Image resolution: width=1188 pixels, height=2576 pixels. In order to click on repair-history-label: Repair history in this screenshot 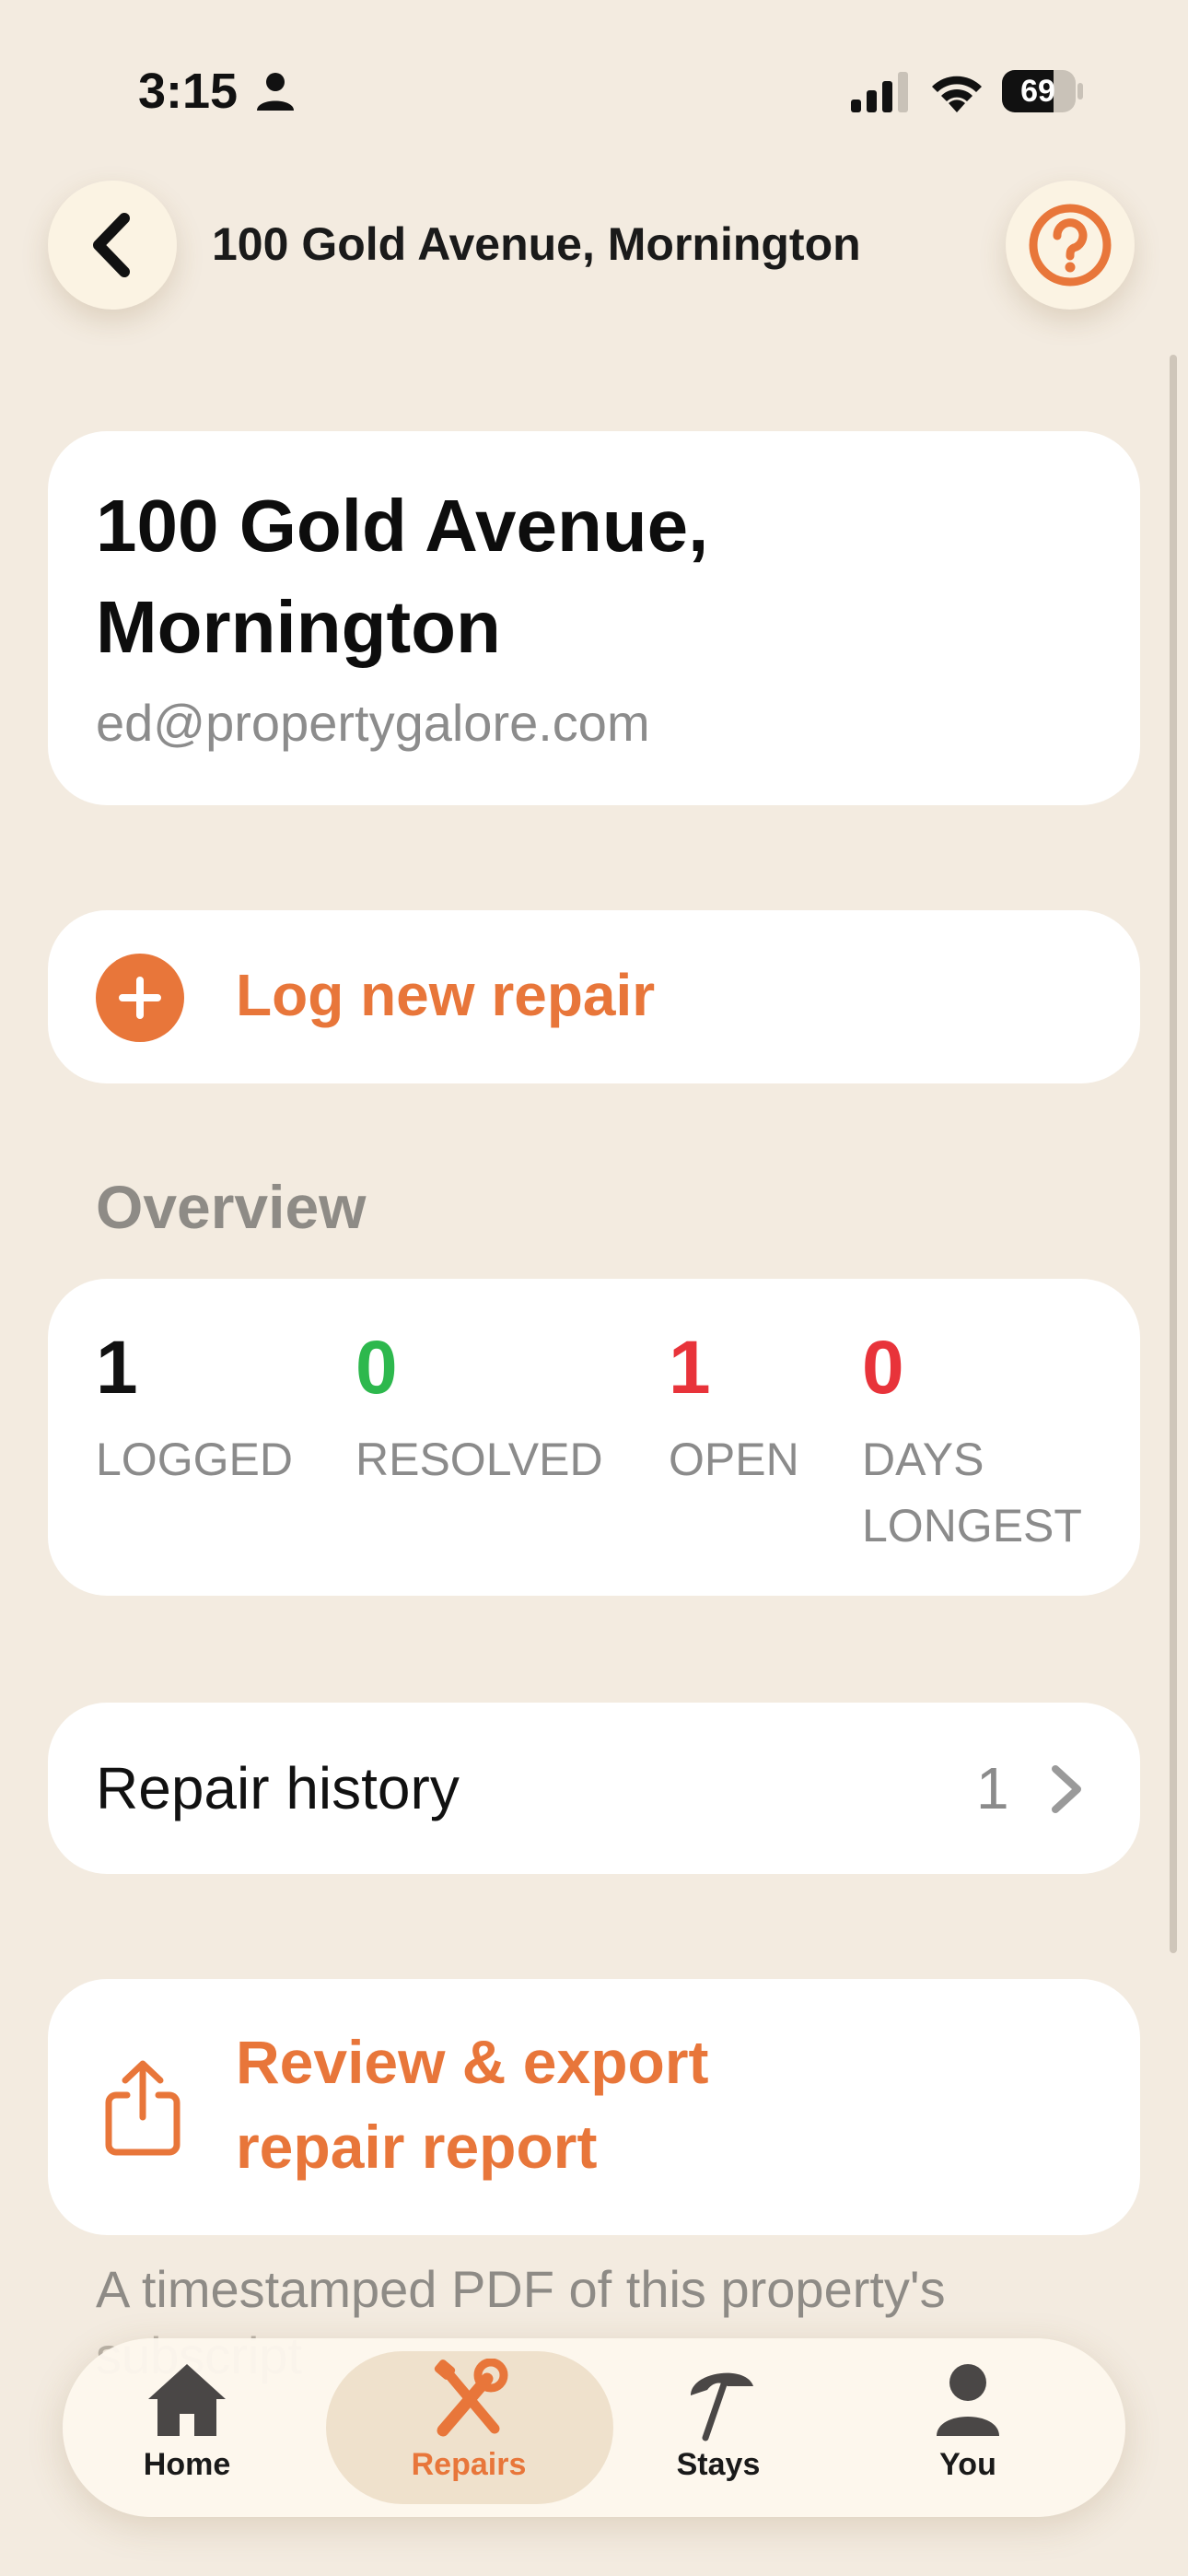, I will do `click(278, 1788)`.